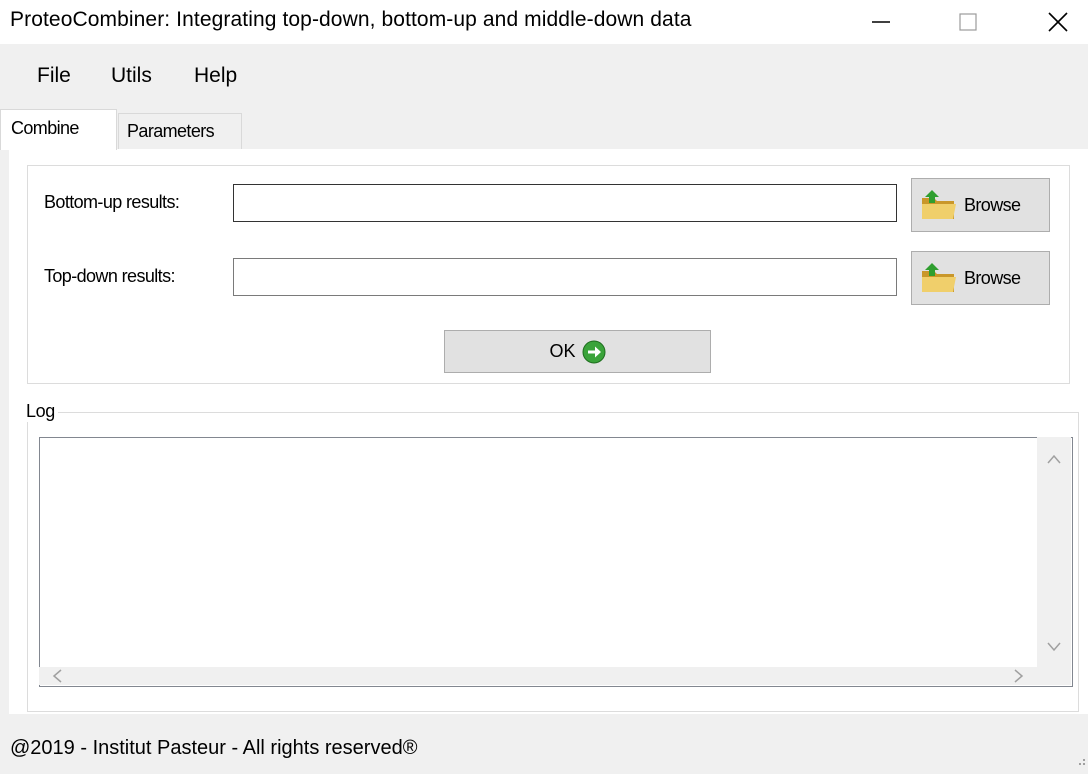 The height and width of the screenshot is (774, 1088). I want to click on top-down-label: Top-down results:, so click(109, 276).